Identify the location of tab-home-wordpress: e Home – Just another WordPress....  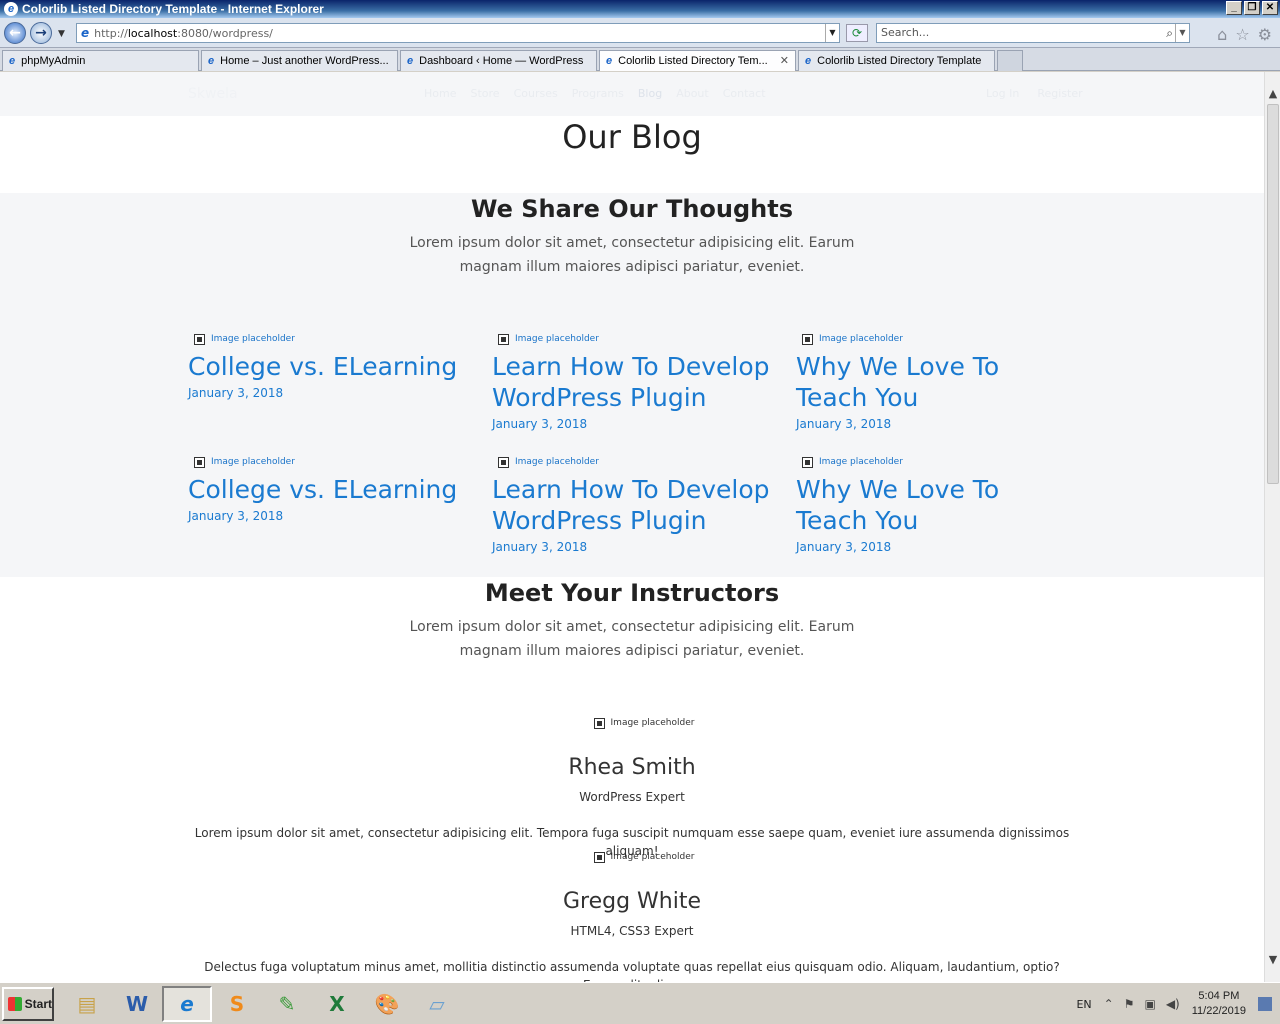
(299, 60).